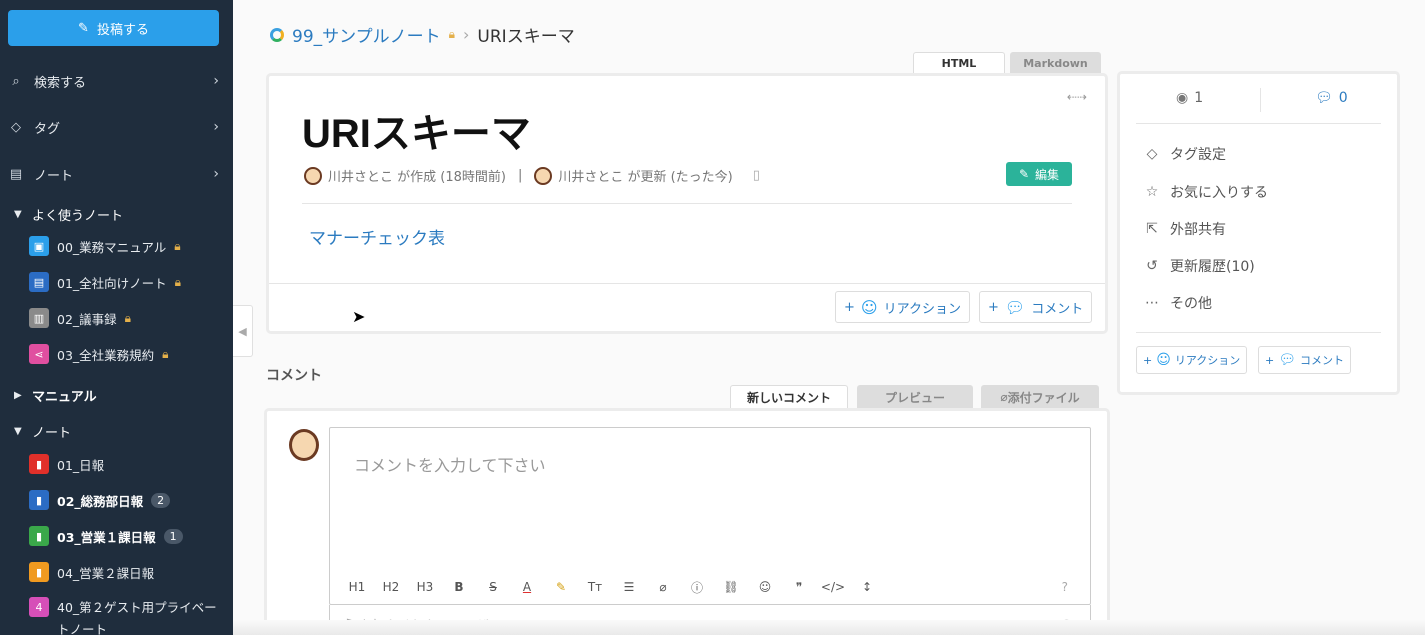 This screenshot has width=1425, height=635. I want to click on breadcrumb-current: URIスキーマ, so click(526, 37).